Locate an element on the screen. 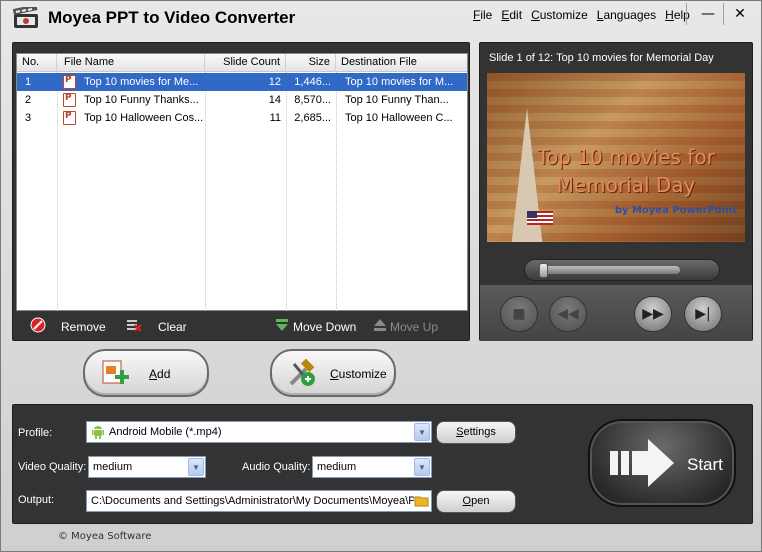 The width and height of the screenshot is (762, 552). fast-forward-button: ▶▶ is located at coordinates (653, 314).